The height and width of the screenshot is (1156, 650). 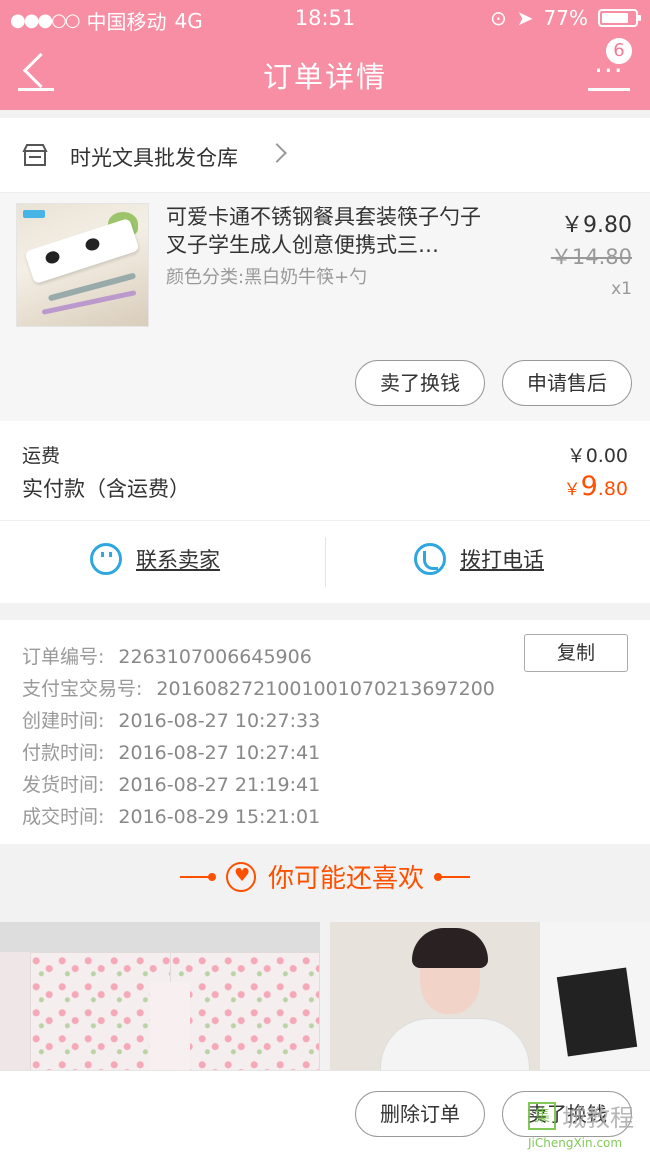 I want to click on bottom-action-bar: 删除订单 卖了换钱 集 城教程 JiChengXin.com, so click(x=325, y=1113).